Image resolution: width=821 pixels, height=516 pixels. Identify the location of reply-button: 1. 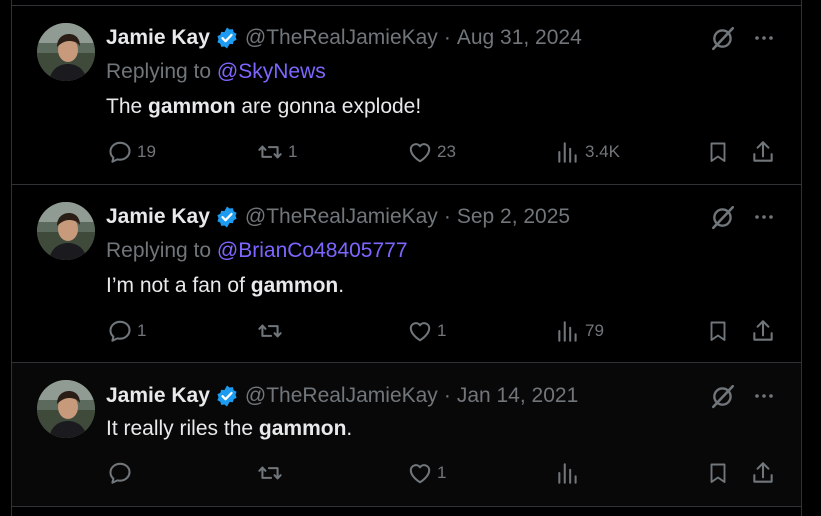
(126, 331).